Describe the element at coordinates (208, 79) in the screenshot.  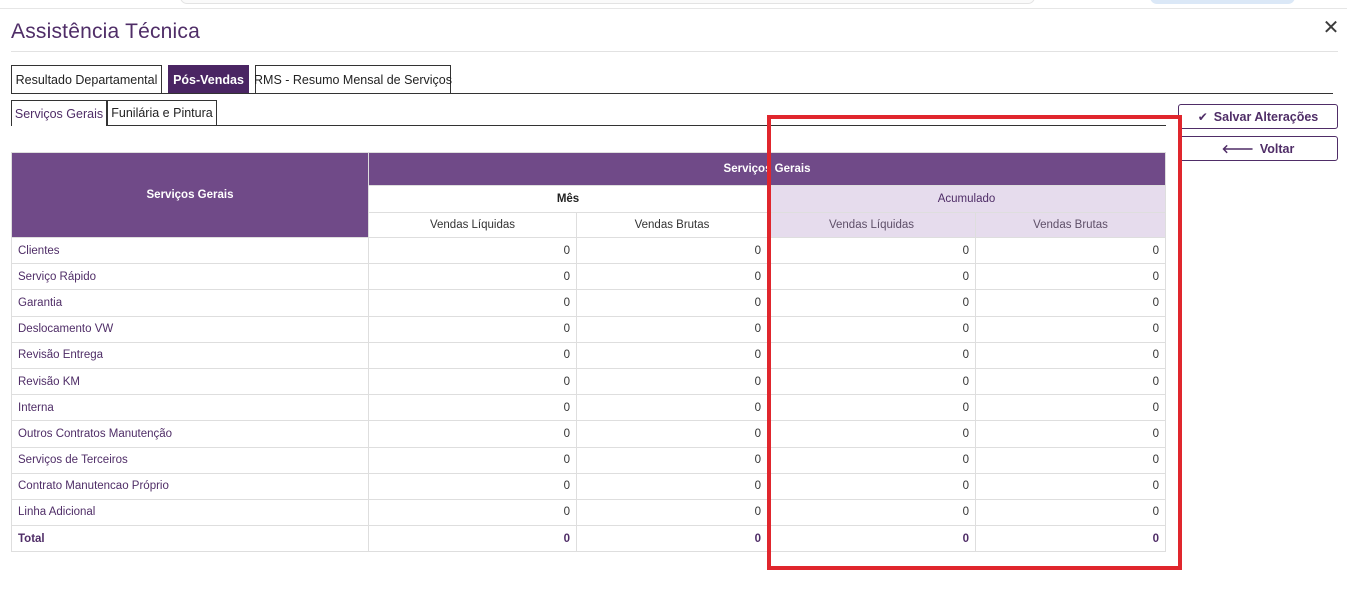
I see `tab-pos-vendas: Pós-Vendas` at that location.